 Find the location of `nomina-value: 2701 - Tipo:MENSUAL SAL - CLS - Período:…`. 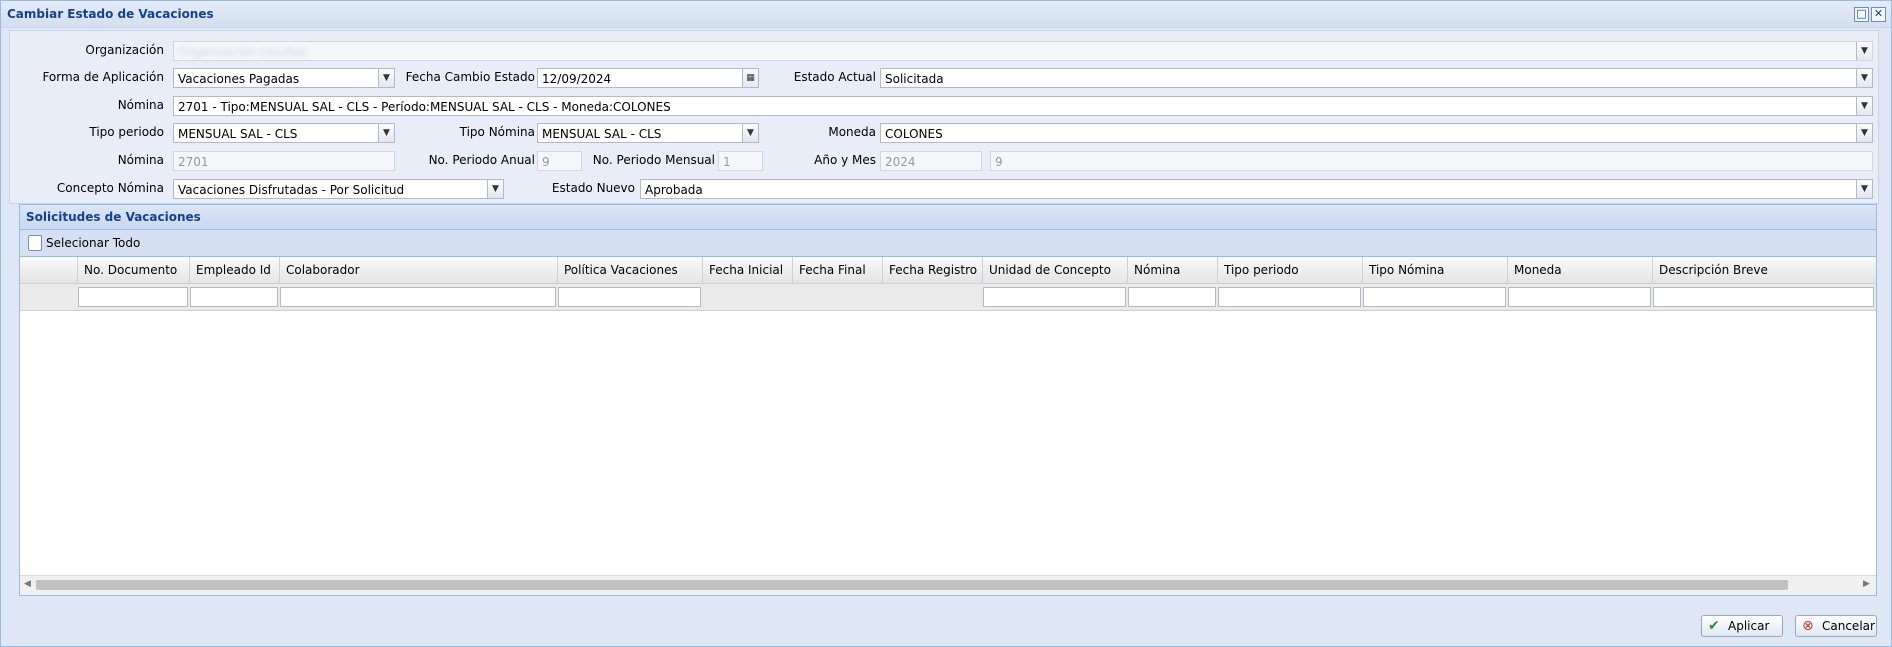

nomina-value: 2701 - Tipo:MENSUAL SAL - CLS - Período:… is located at coordinates (424, 107).